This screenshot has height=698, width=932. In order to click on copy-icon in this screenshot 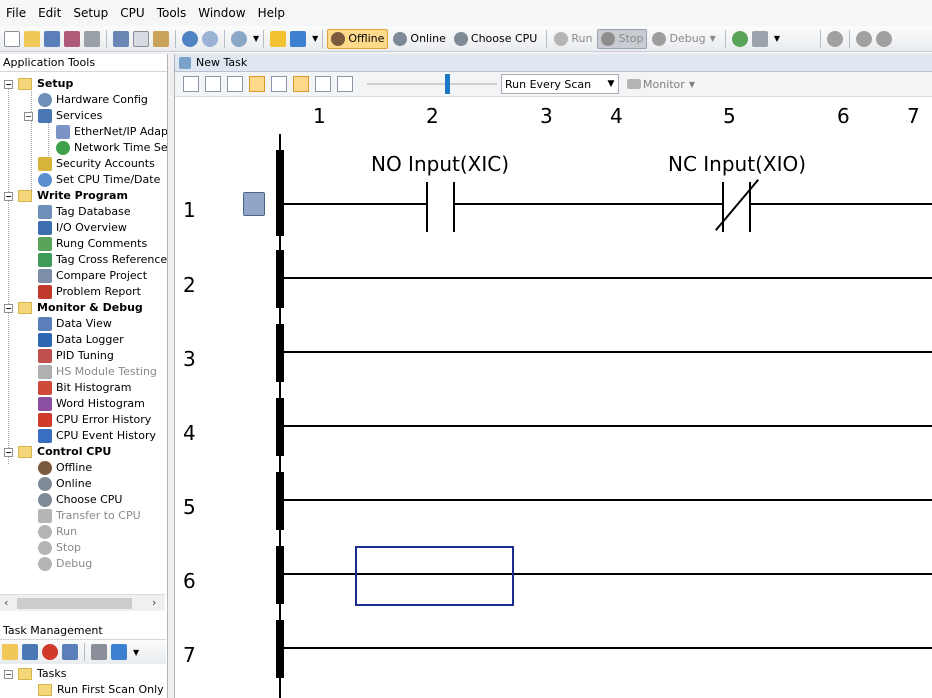, I will do `click(141, 38)`.